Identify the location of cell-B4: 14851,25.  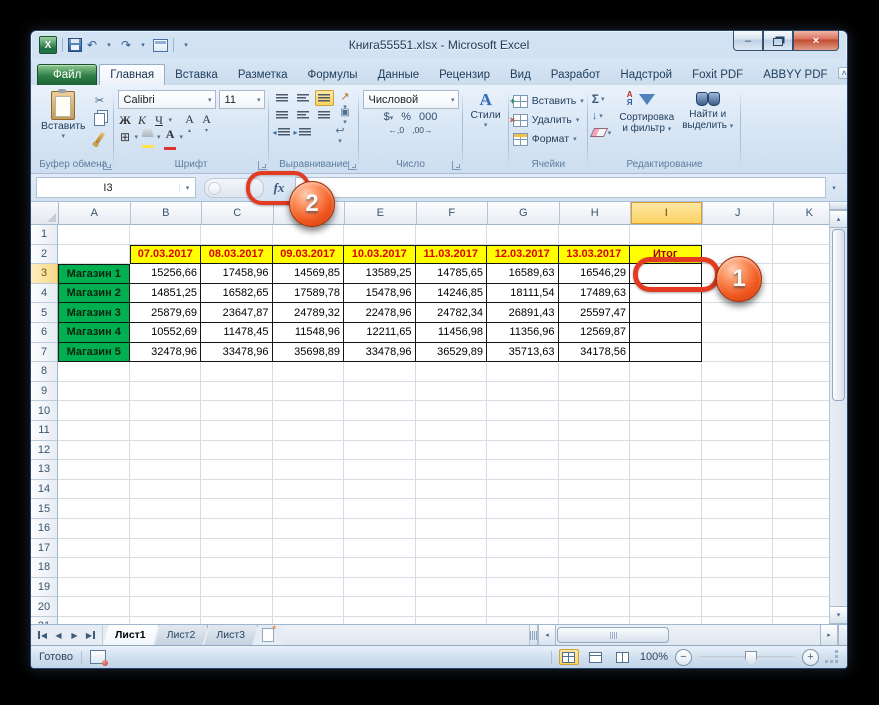
(165, 293).